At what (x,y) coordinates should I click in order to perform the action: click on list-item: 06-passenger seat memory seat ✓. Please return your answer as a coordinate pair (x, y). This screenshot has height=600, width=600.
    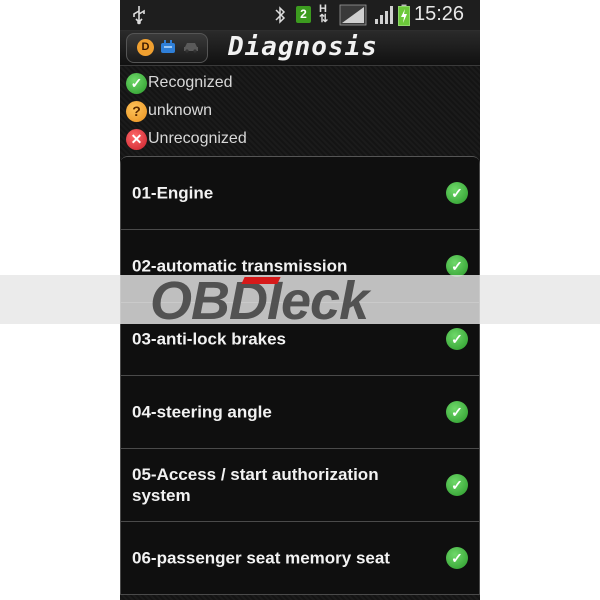
    Looking at the image, I should click on (300, 558).